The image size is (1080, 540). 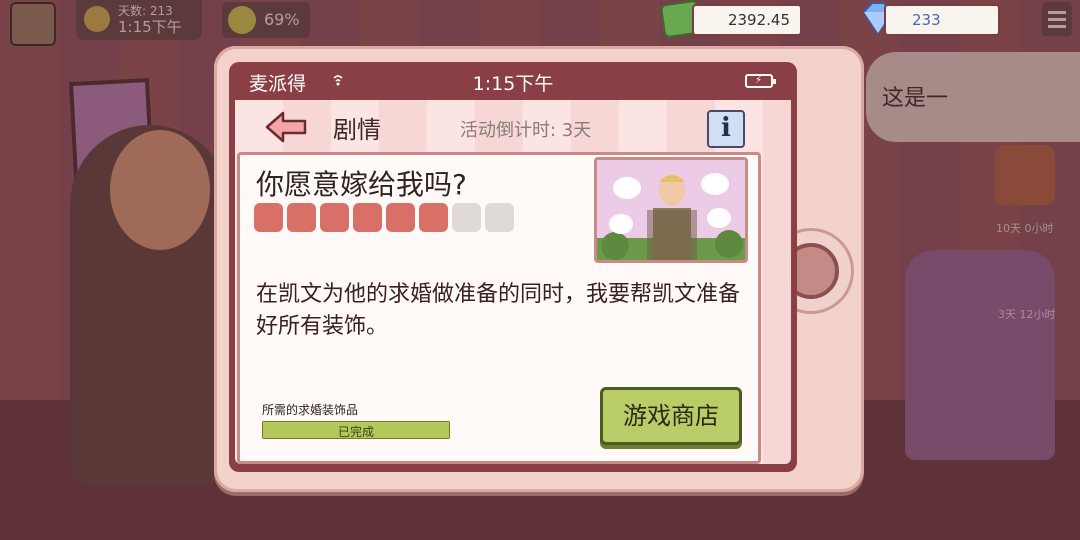 What do you see at coordinates (671, 210) in the screenshot?
I see `kevin-portrait` at bounding box center [671, 210].